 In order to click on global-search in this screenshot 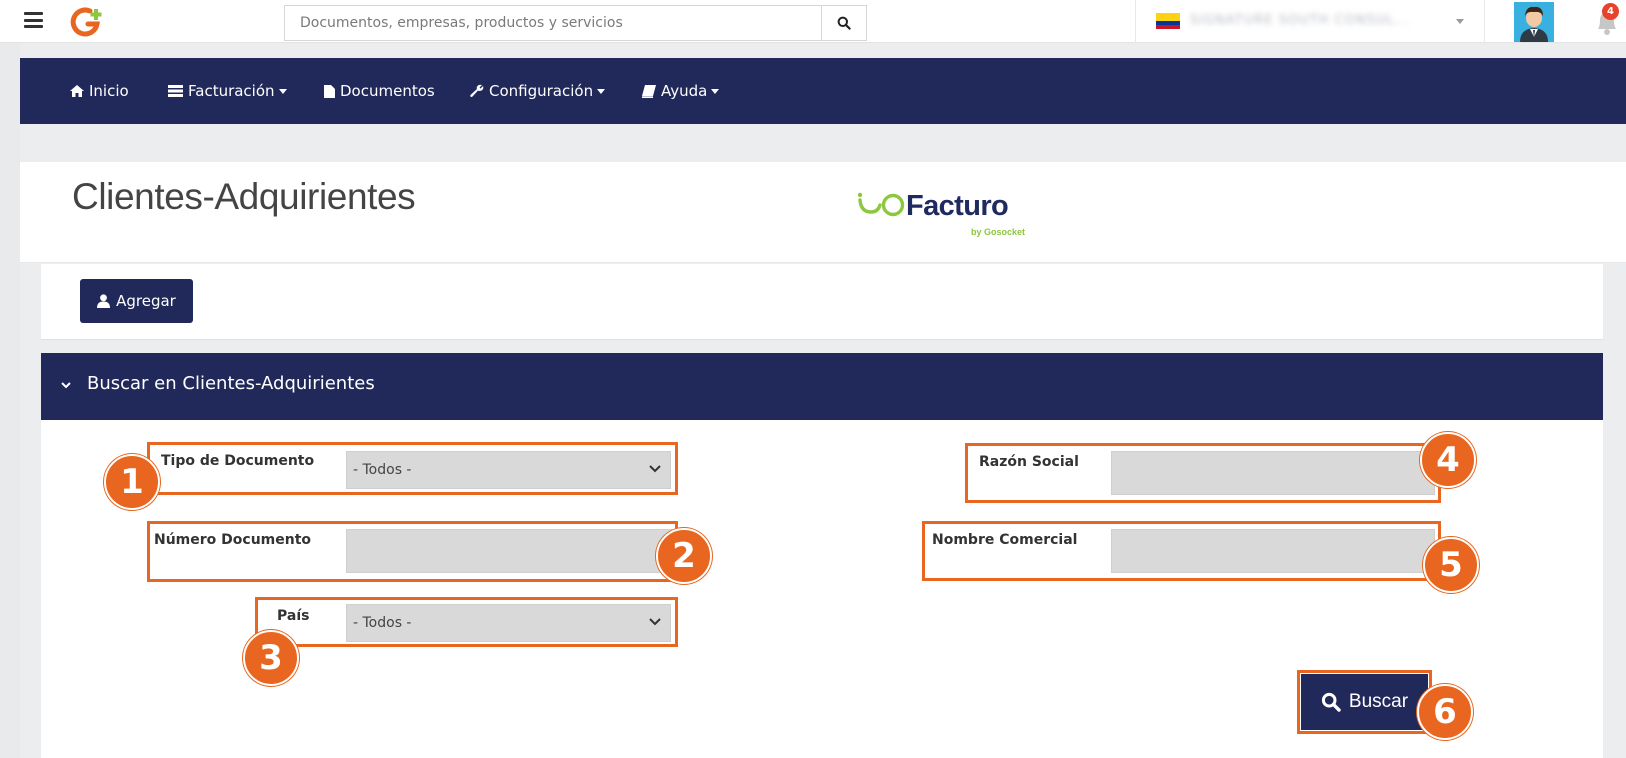, I will do `click(575, 23)`.